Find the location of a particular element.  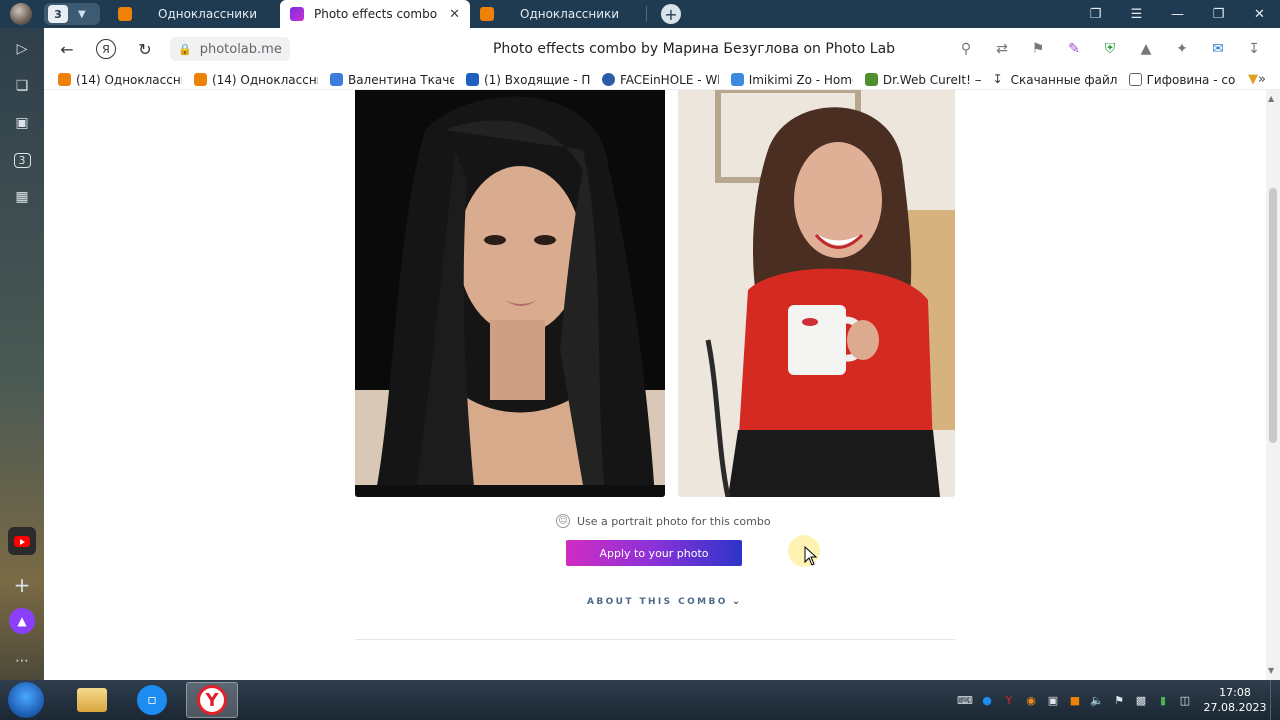

bookmark-item: ↧ Скачанные файль is located at coordinates (1055, 80).